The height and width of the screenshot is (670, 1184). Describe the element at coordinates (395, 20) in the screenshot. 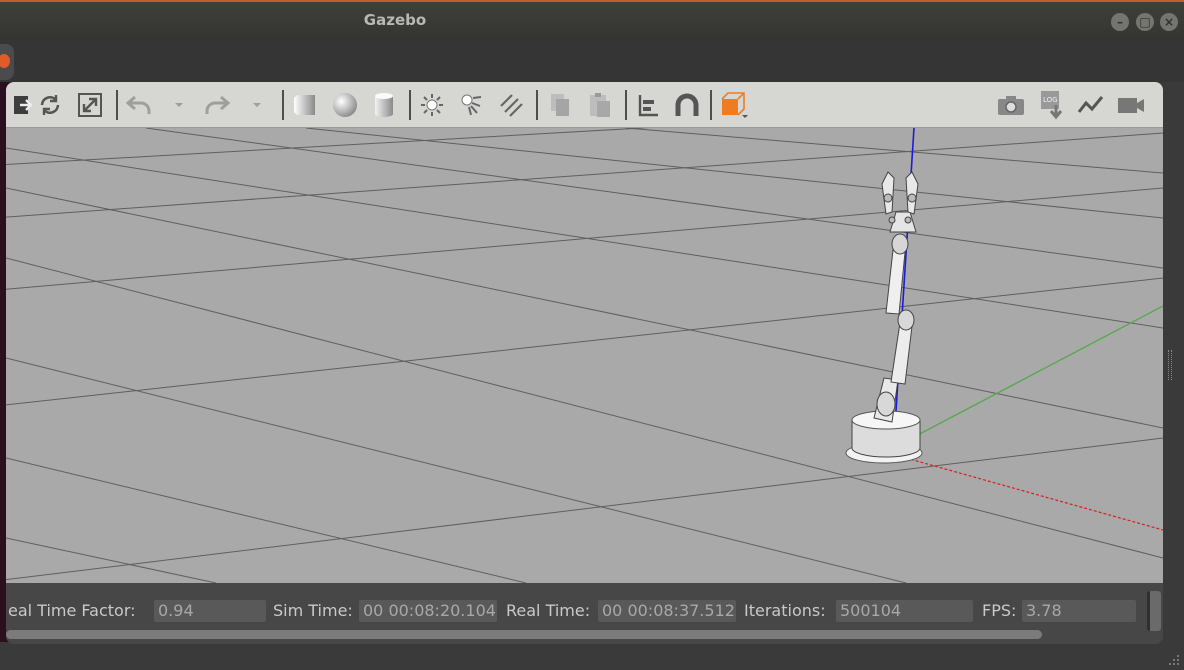

I see `window-title: Gazebo` at that location.